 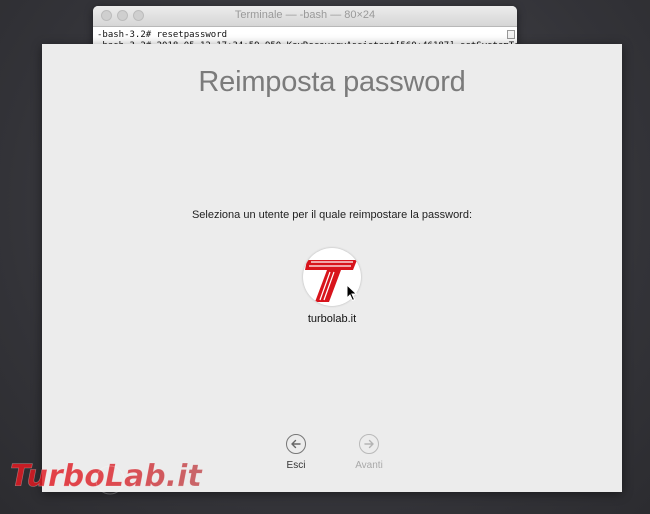 I want to click on next-button-label: Avanti, so click(x=369, y=465).